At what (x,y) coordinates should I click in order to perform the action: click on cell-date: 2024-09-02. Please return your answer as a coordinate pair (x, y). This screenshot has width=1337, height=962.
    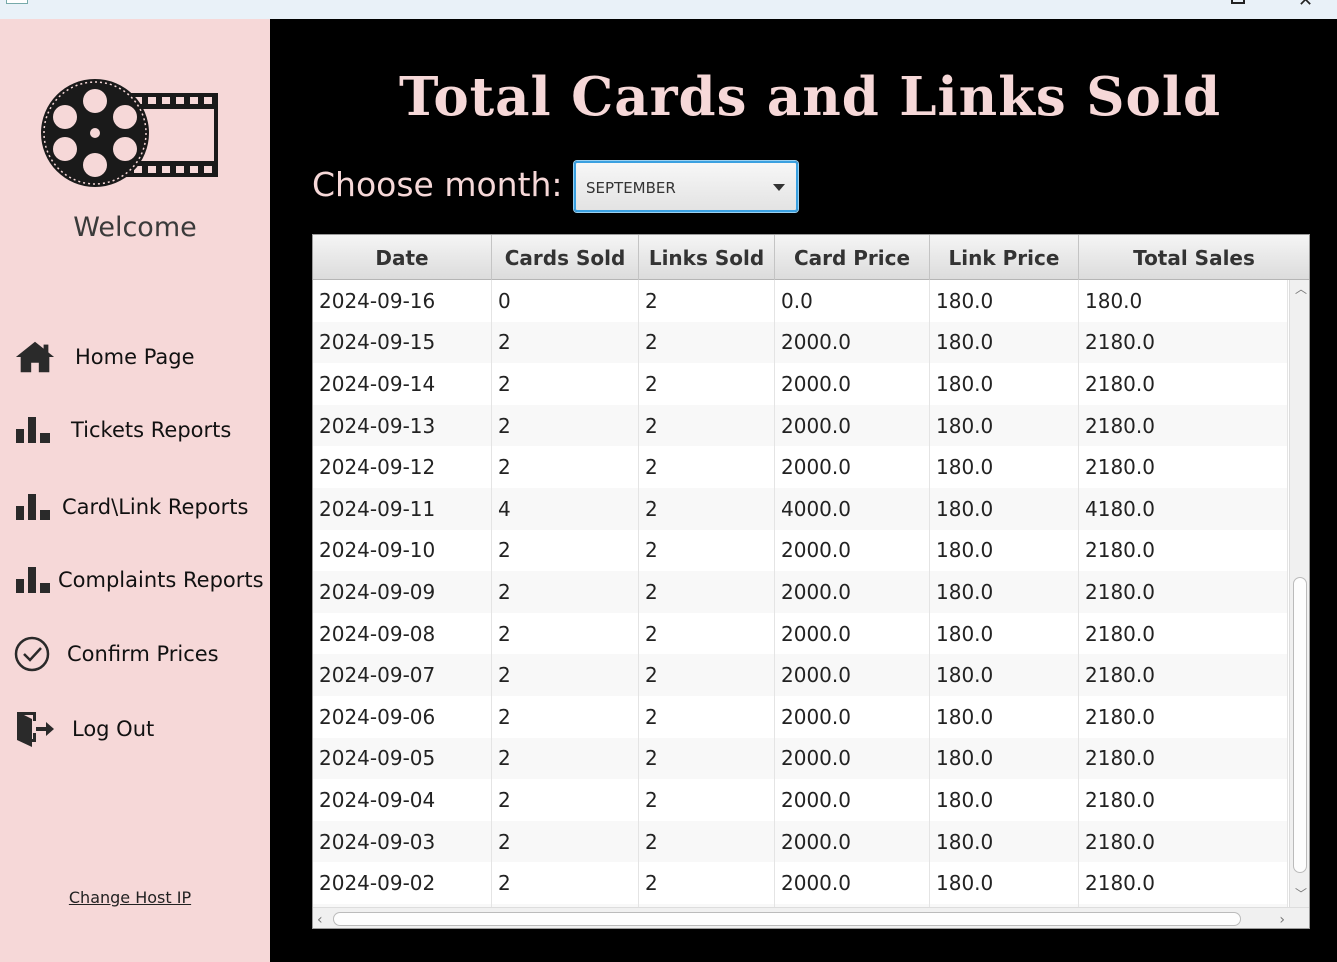
    Looking at the image, I should click on (402, 883).